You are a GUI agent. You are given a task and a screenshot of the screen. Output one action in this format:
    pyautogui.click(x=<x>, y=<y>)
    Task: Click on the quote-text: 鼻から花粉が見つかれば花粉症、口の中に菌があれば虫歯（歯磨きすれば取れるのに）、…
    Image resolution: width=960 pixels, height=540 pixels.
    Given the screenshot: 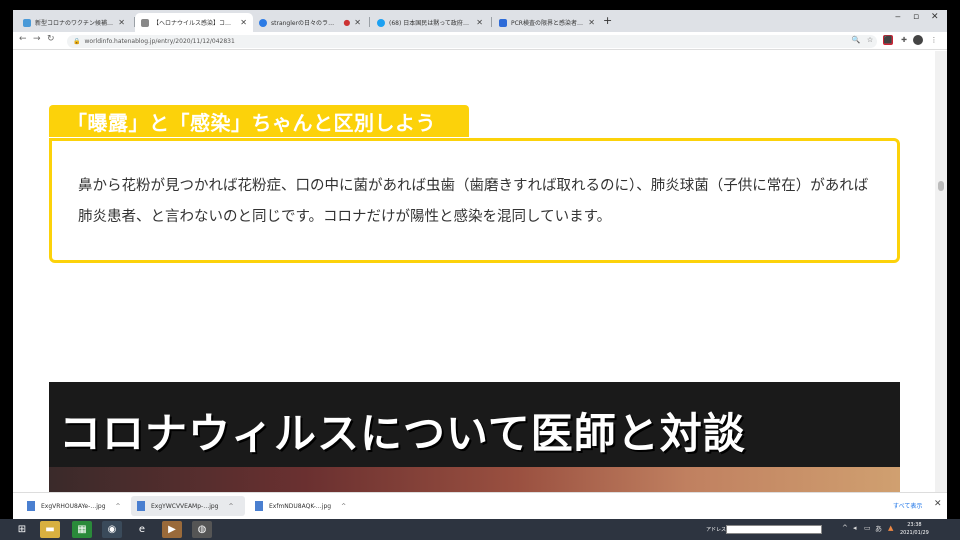 What is the action you would take?
    pyautogui.click(x=473, y=201)
    